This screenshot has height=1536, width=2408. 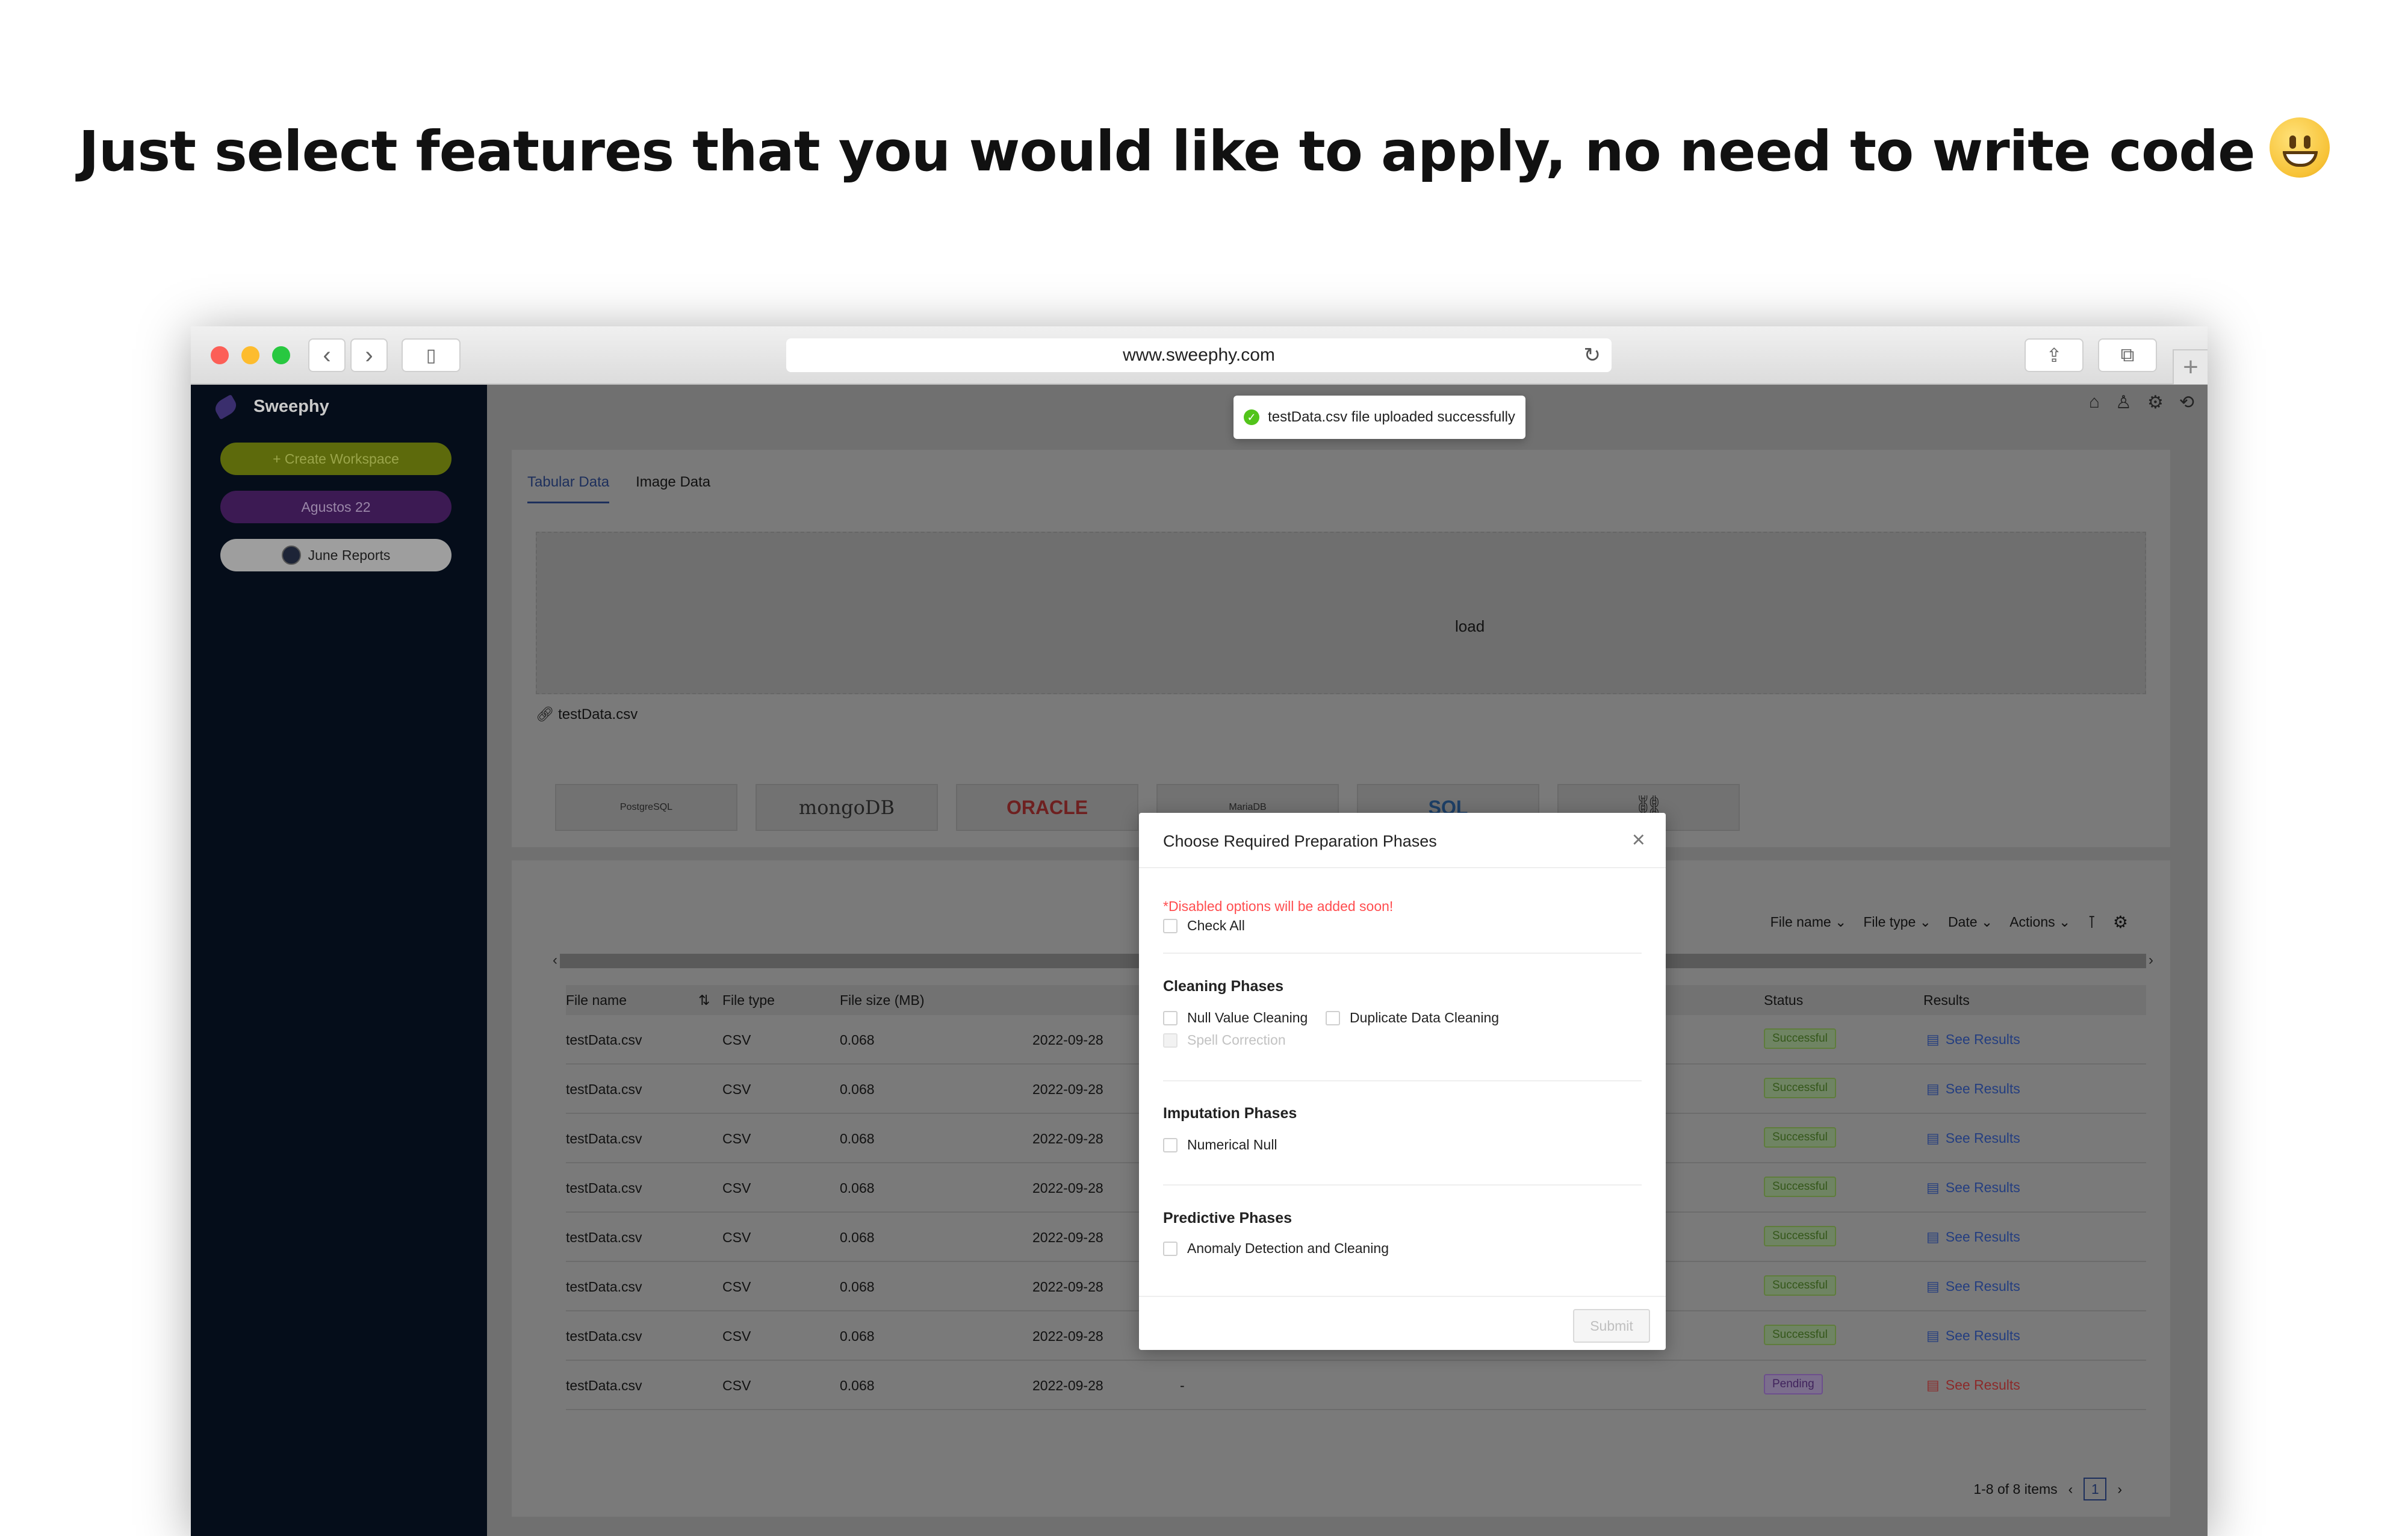 What do you see at coordinates (1611, 1326) in the screenshot?
I see `submit-button: Submit` at bounding box center [1611, 1326].